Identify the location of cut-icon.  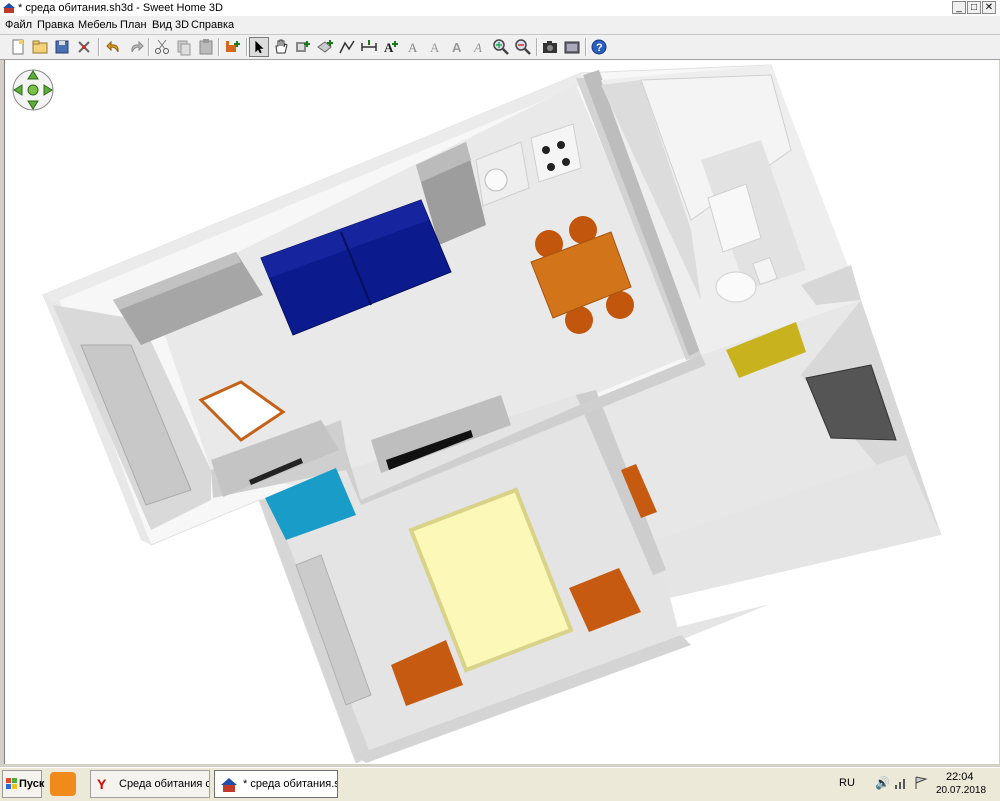
(162, 47).